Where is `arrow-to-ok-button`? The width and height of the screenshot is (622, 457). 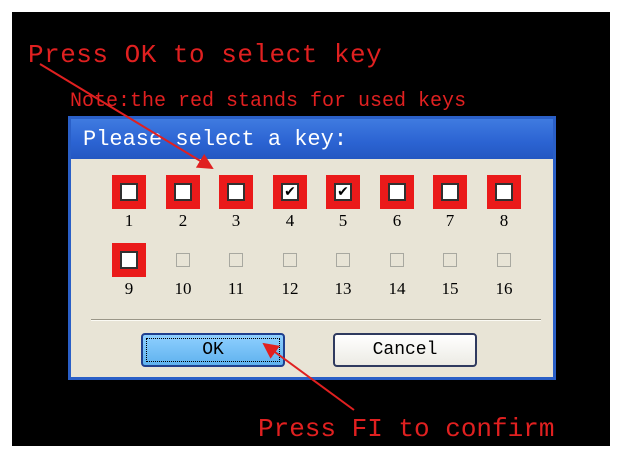 arrow-to-ok-button is located at coordinates (308, 376).